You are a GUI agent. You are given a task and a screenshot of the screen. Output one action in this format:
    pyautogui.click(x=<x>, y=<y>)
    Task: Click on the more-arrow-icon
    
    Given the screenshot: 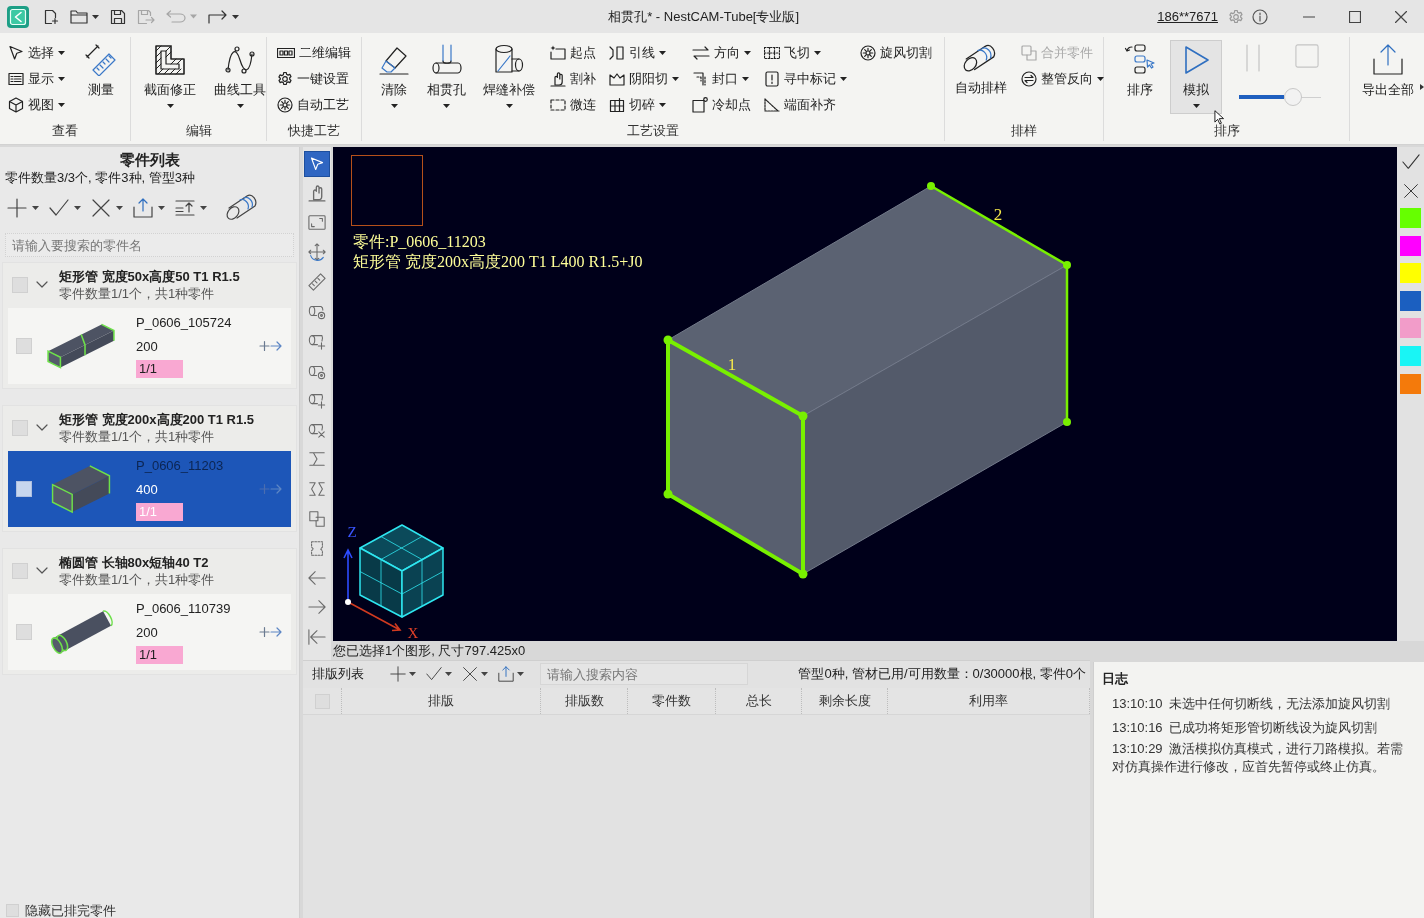 What is the action you would take?
    pyautogui.click(x=1422, y=87)
    